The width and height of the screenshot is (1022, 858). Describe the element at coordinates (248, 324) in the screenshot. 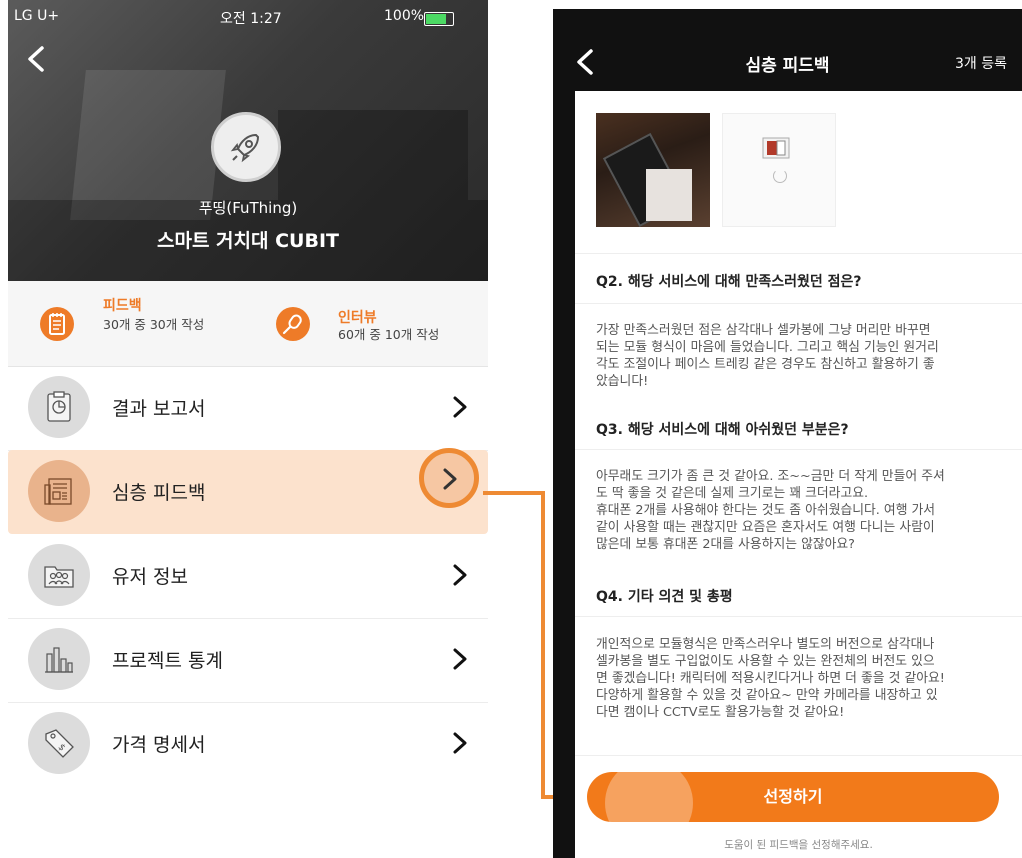

I see `stats-bar: 피드백 30개 중 30개 작성 인터뷰 60개 중 10개 작성` at that location.